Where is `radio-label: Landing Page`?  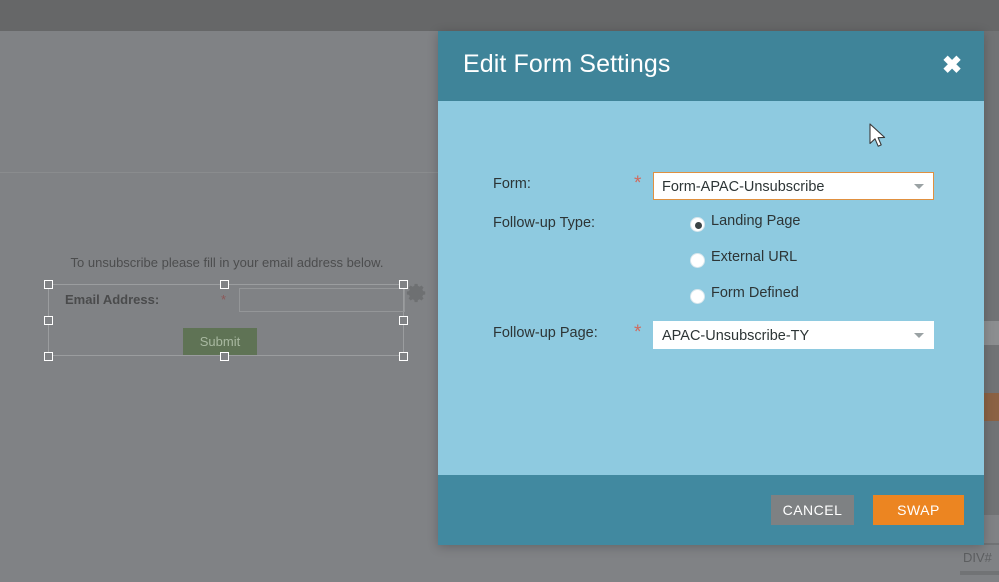 radio-label: Landing Page is located at coordinates (756, 221).